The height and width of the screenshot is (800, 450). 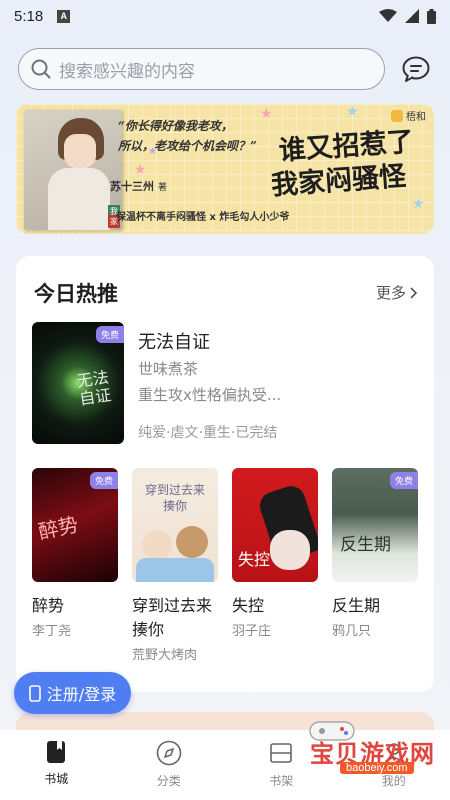 I want to click on section-title: 今日热推, so click(x=76, y=294).